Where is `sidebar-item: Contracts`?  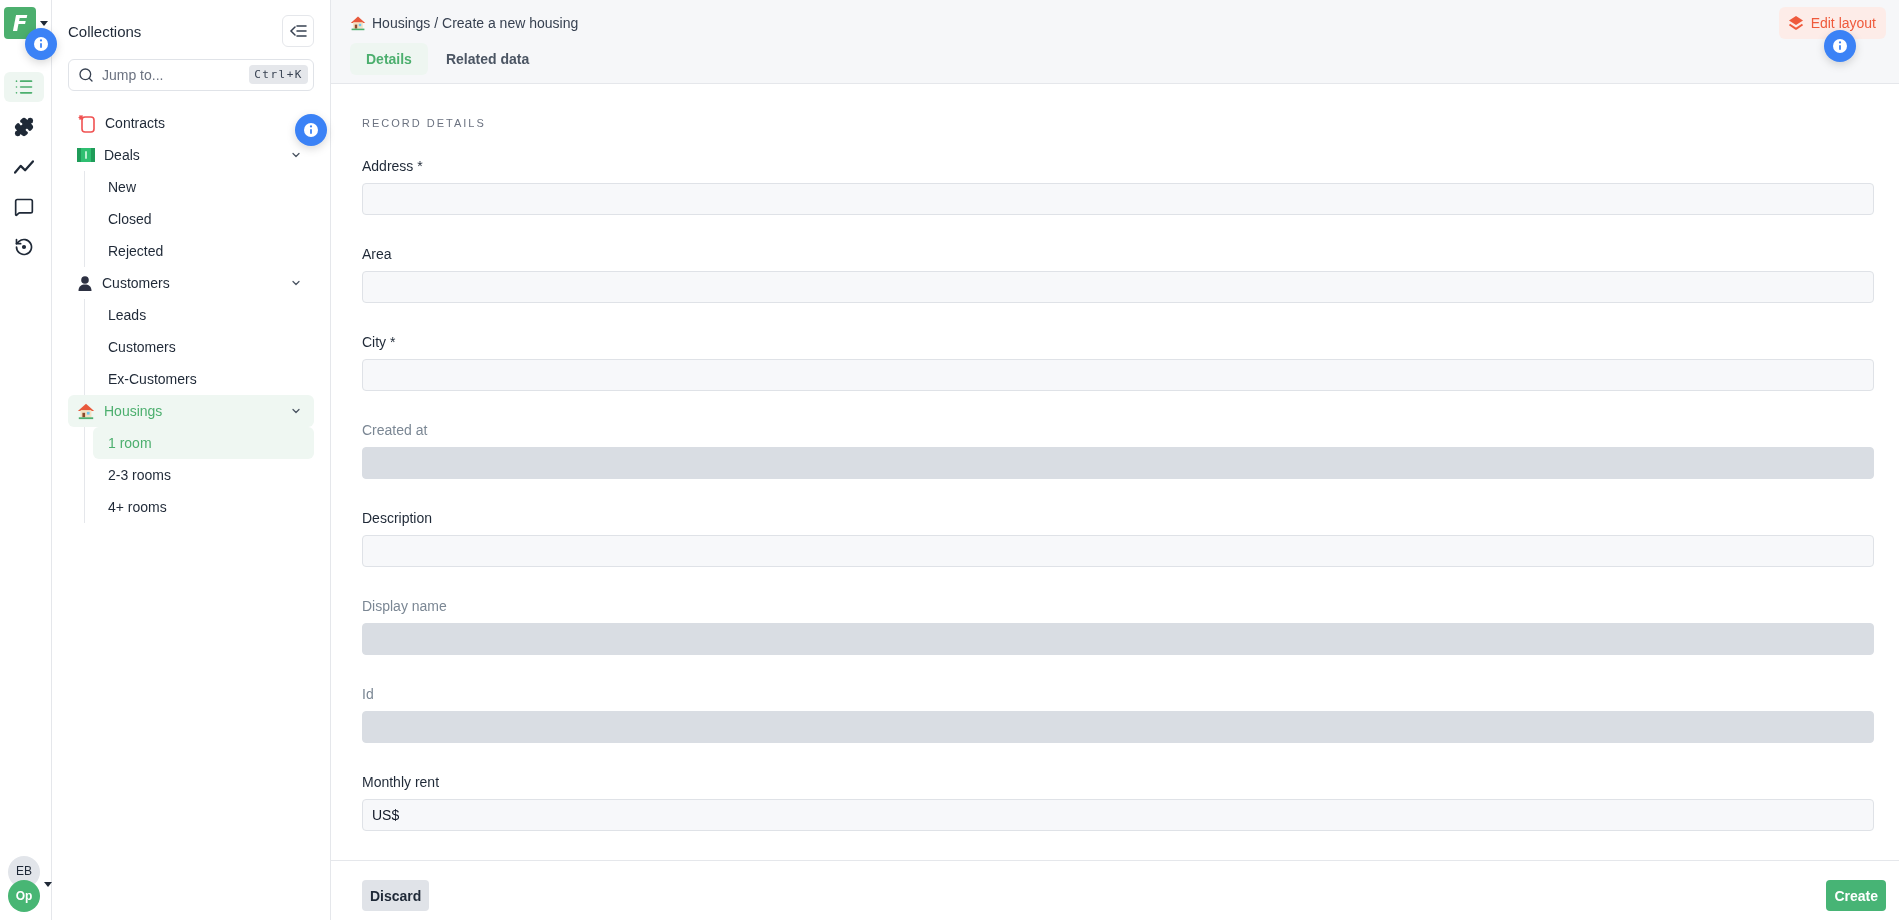 sidebar-item: Contracts is located at coordinates (191, 123).